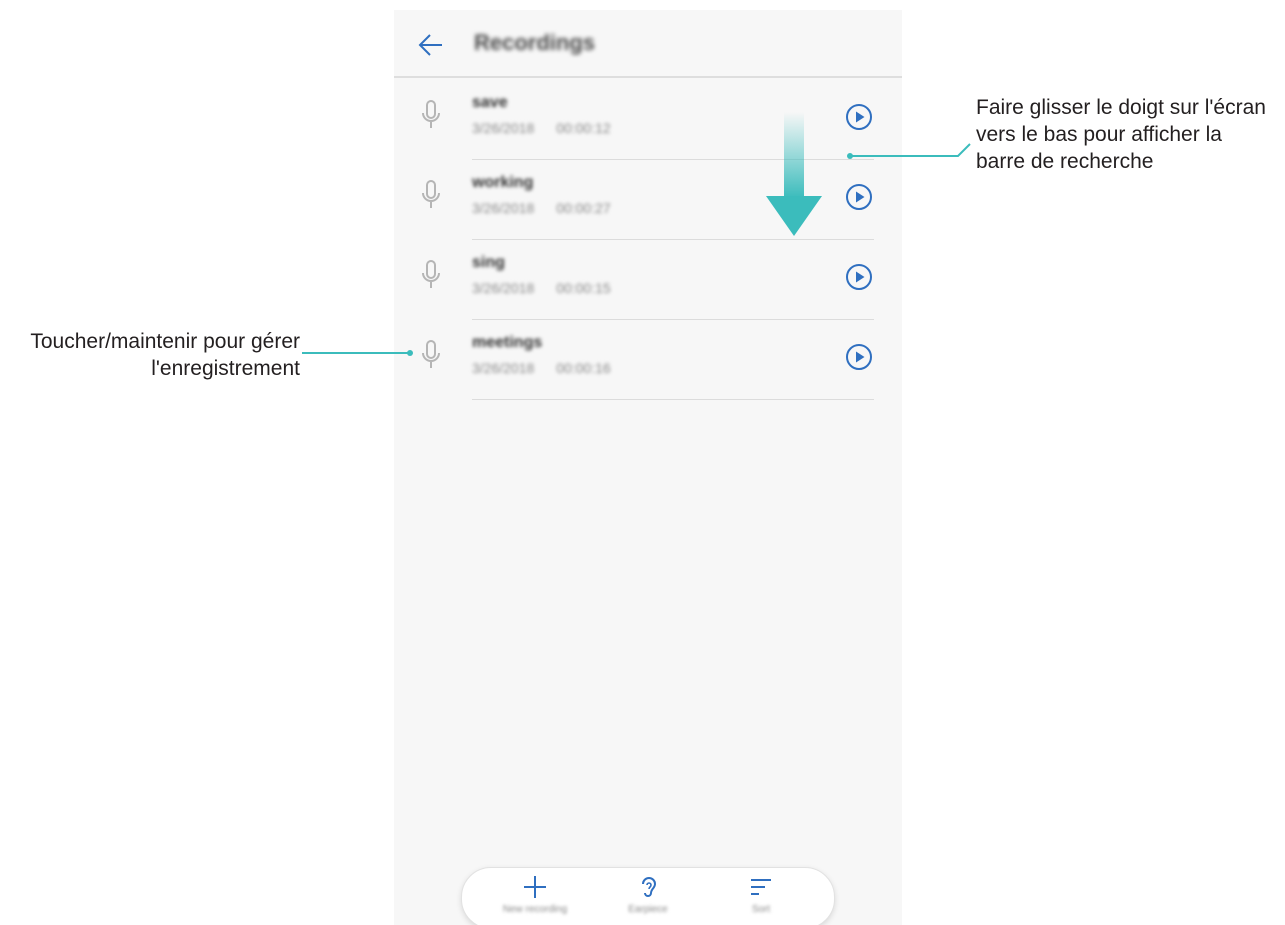 The width and height of the screenshot is (1285, 925). I want to click on swipe-leader-line, so click(910, 150).